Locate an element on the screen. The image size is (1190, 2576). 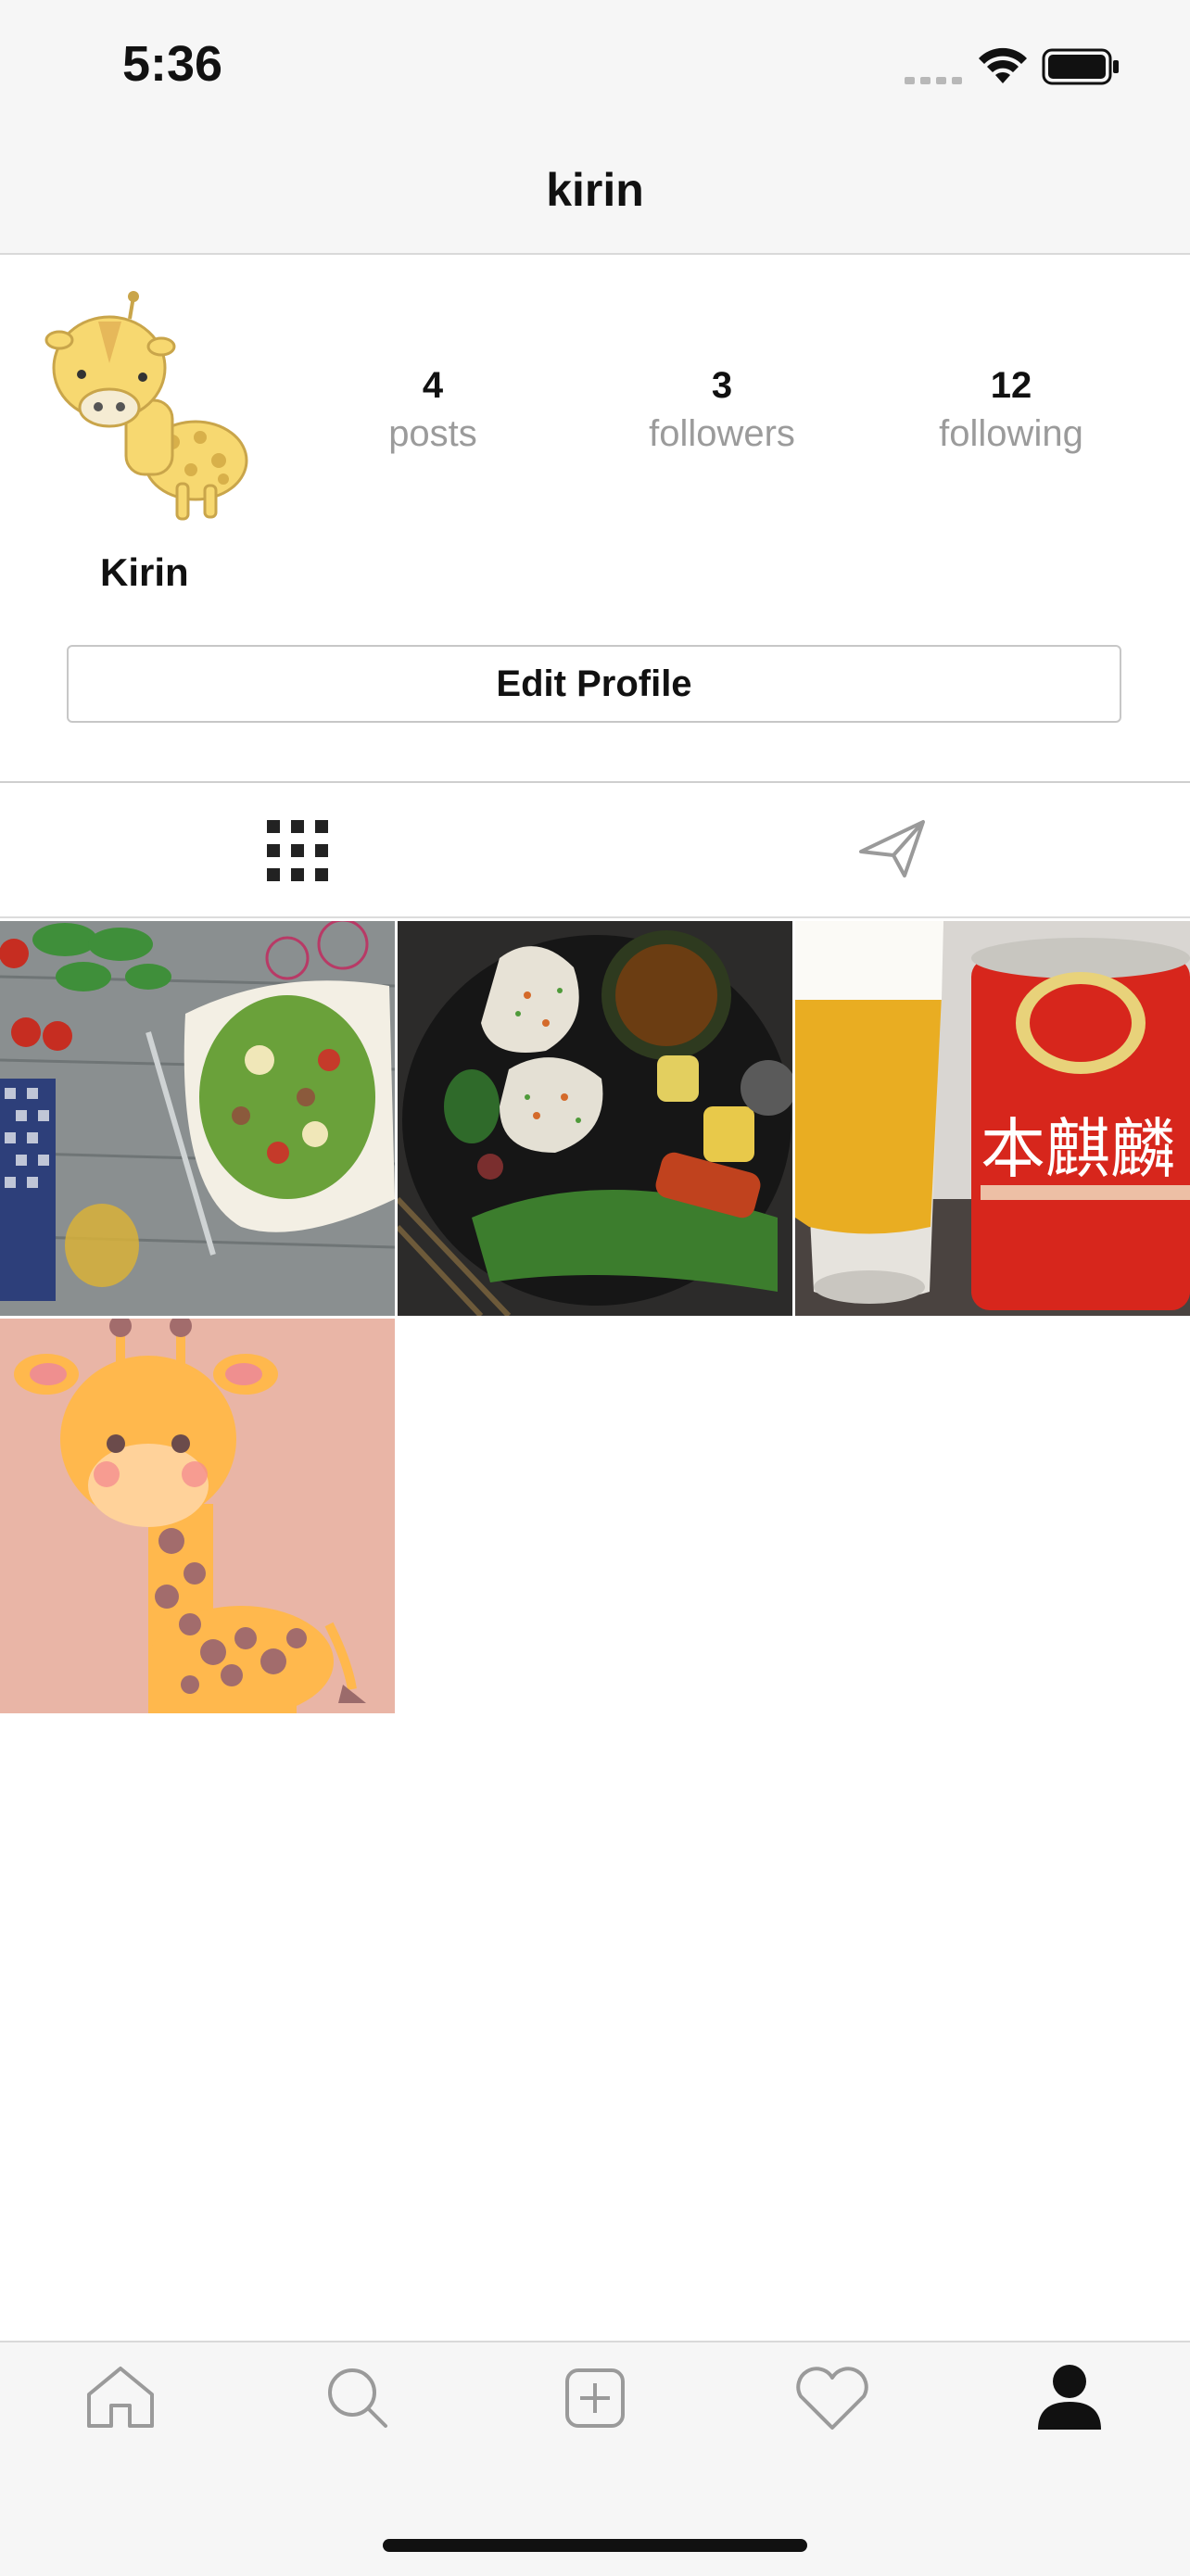
posts-label: posts is located at coordinates (432, 433).